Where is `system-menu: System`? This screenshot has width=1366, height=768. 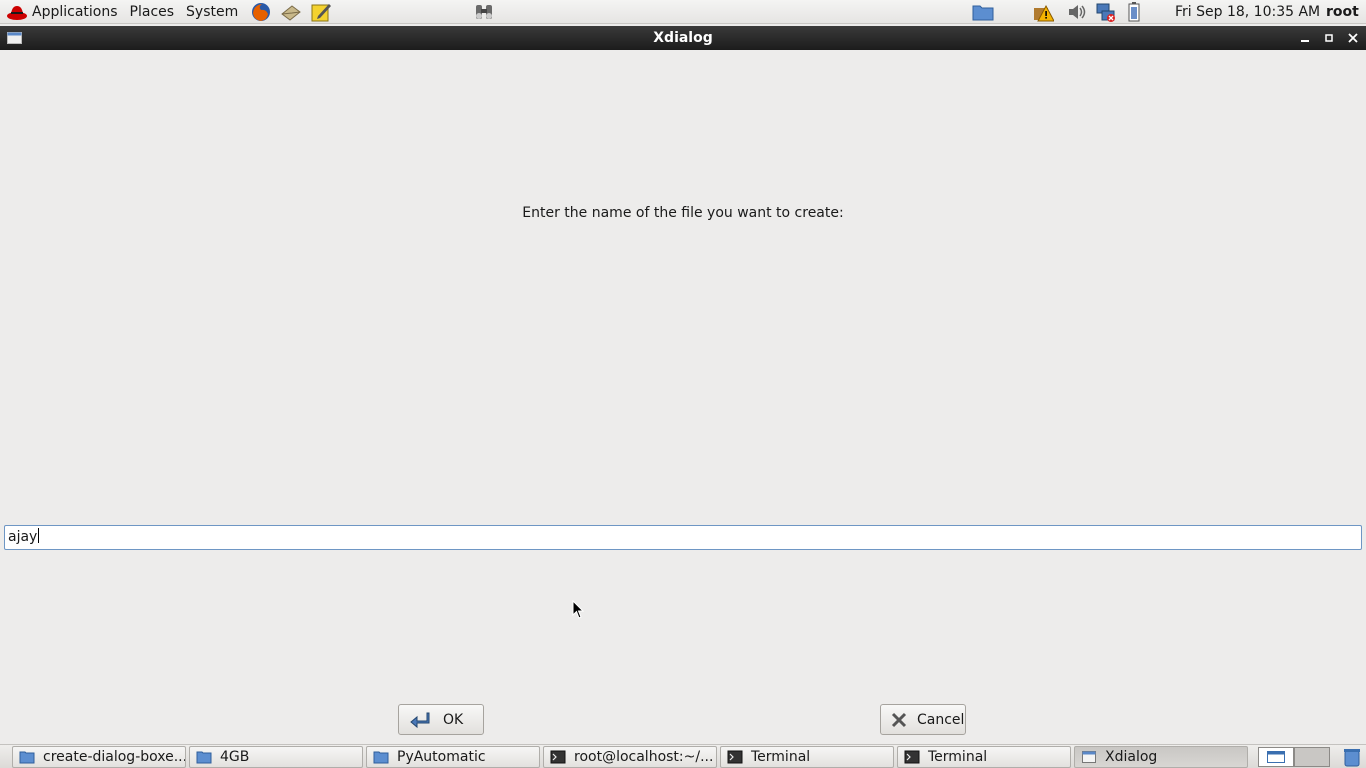
system-menu: System is located at coordinates (212, 12).